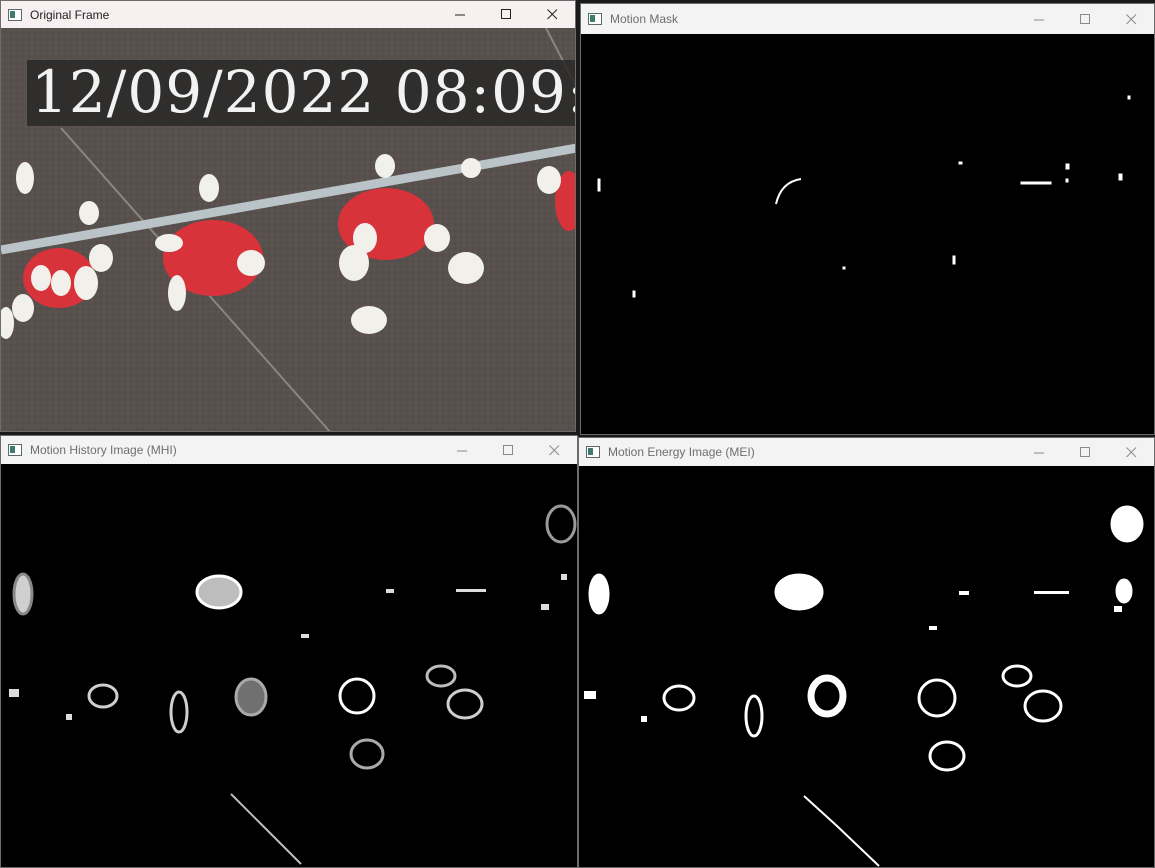 The width and height of the screenshot is (1155, 868). What do you see at coordinates (289, 450) in the screenshot?
I see `title-bar: Motion History Image (MHI)` at bounding box center [289, 450].